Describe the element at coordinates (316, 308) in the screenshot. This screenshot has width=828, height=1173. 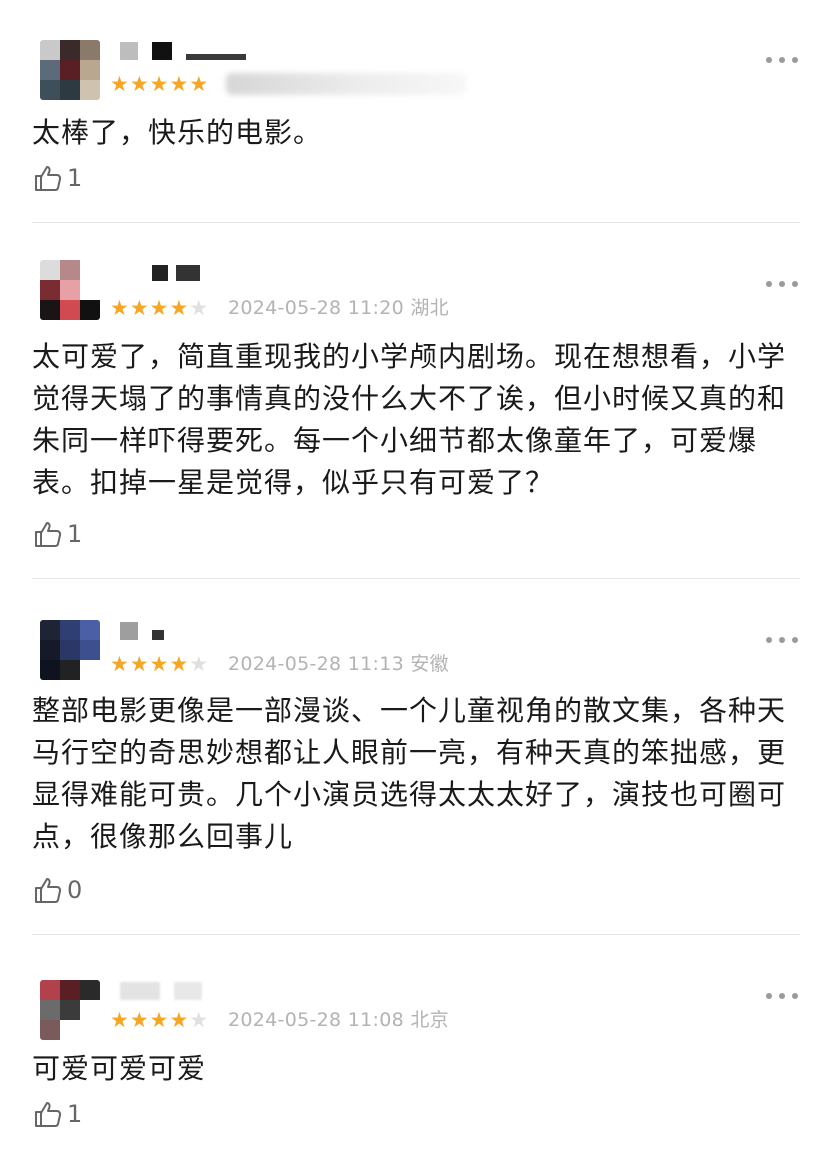
I see `review-date: 2024-05-28 11:20` at that location.